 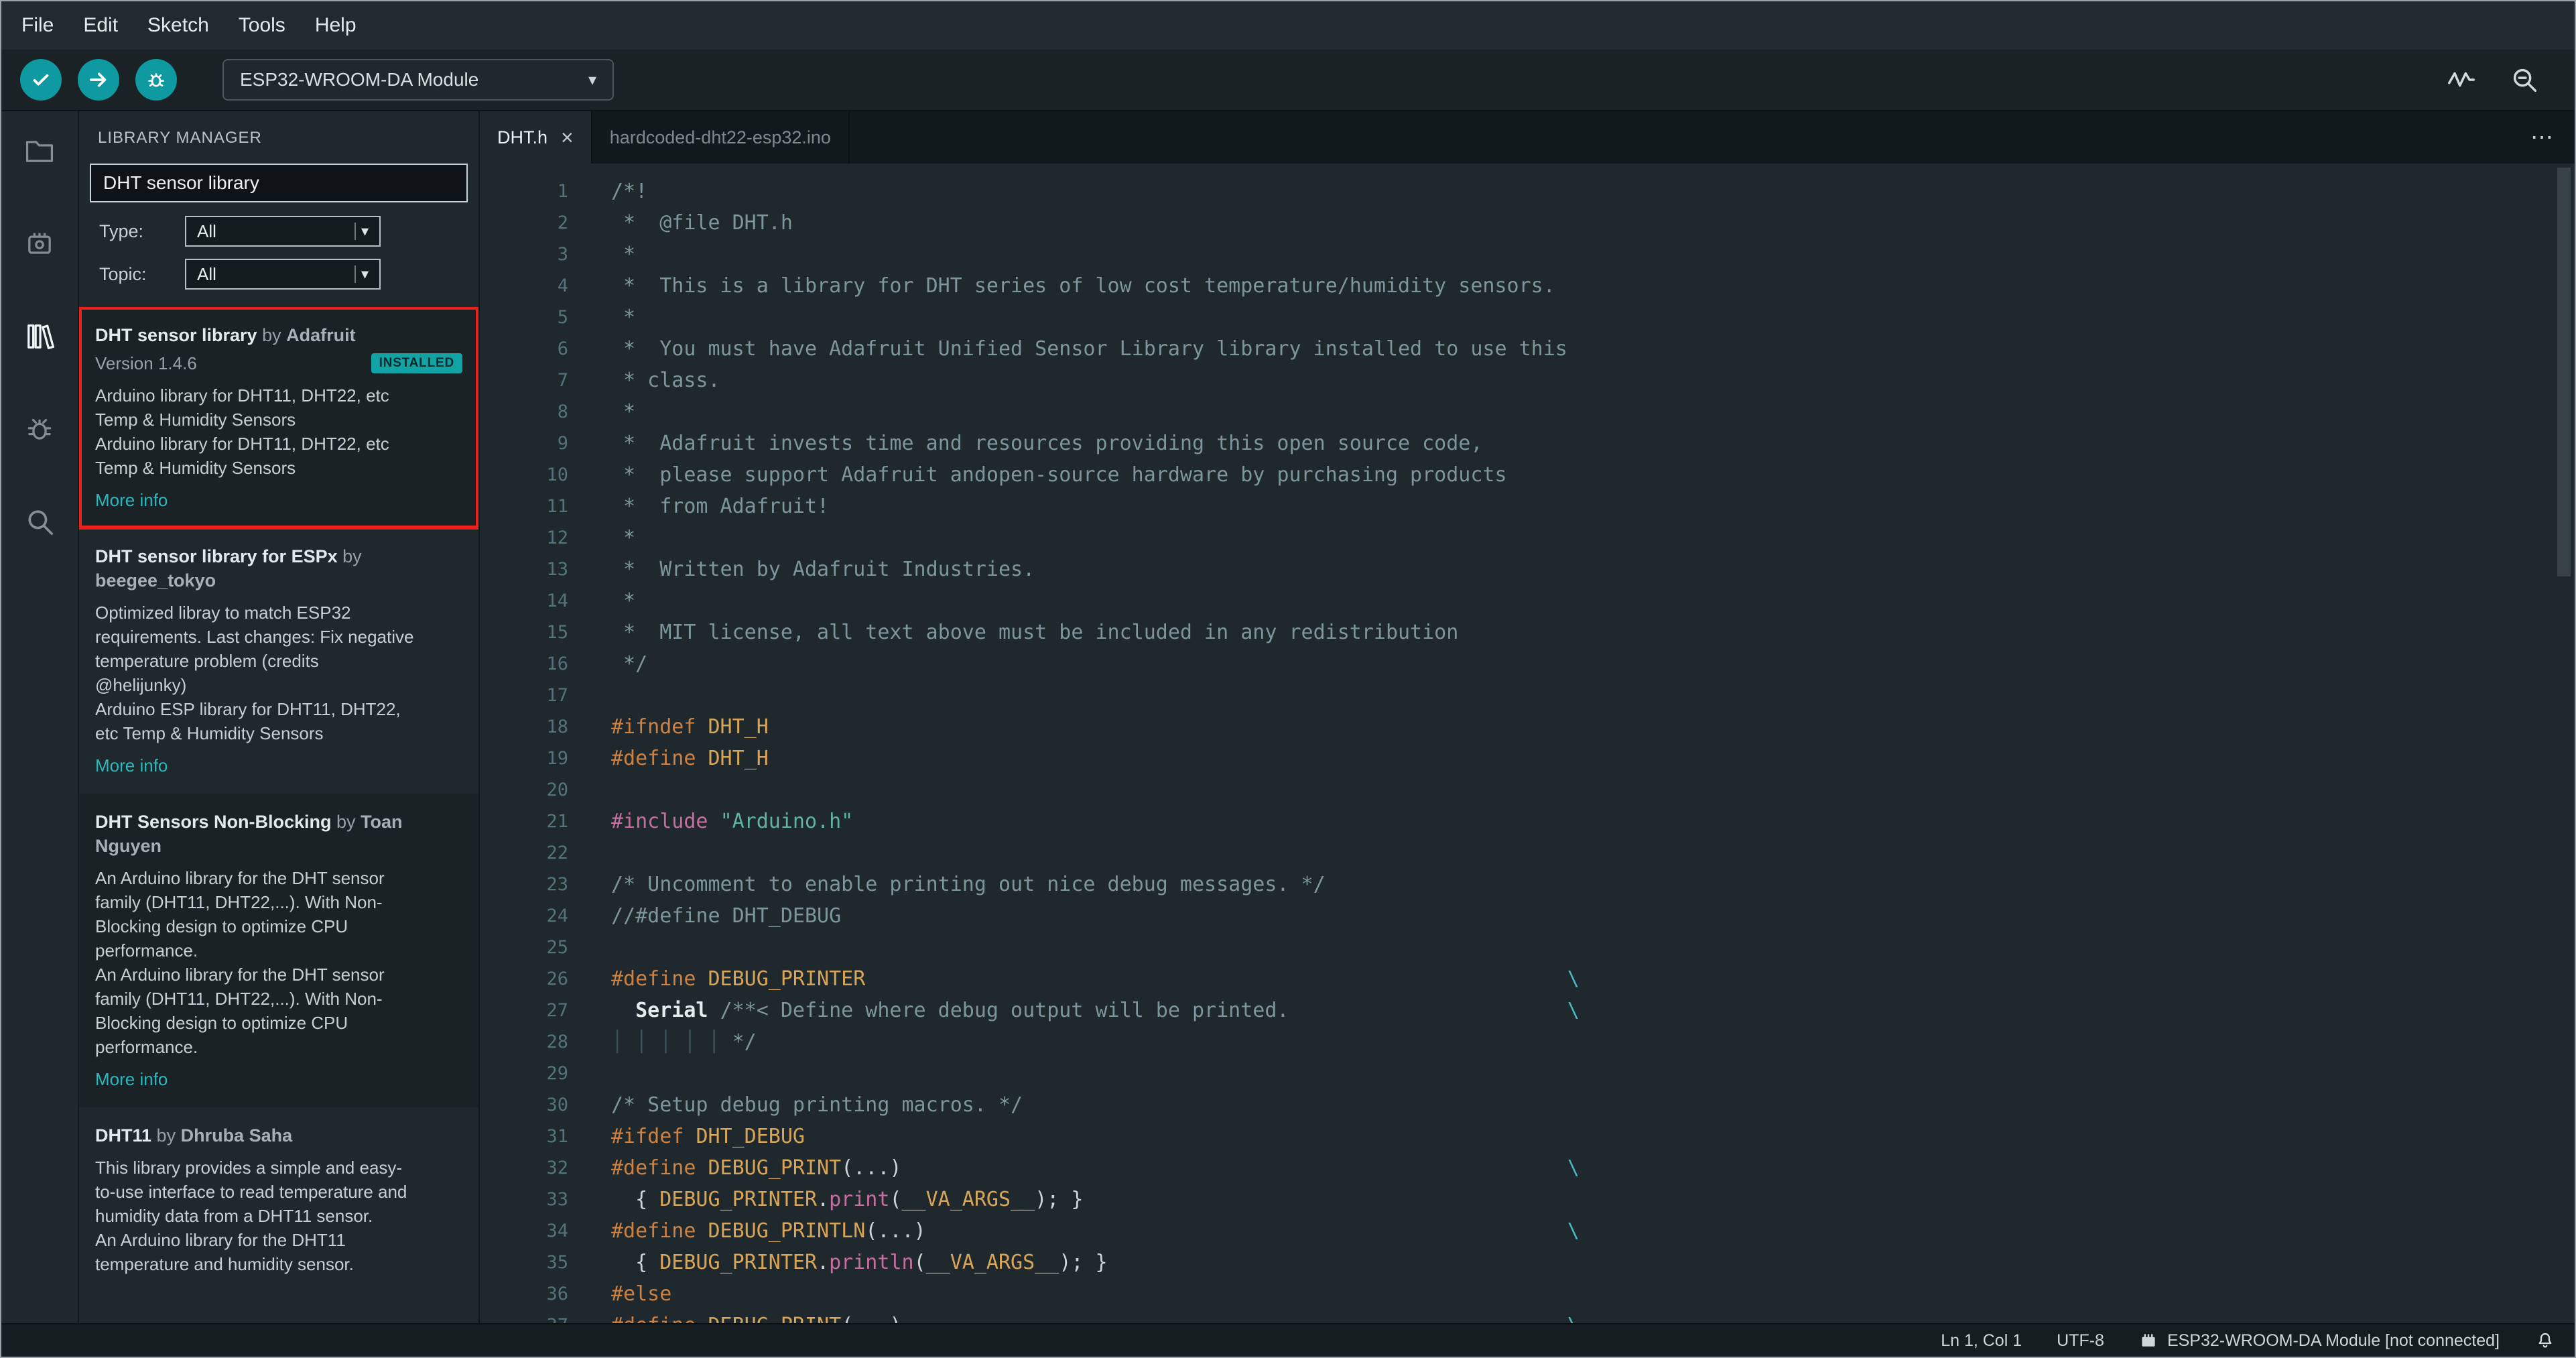 I want to click on code-text: /*!, so click(x=607, y=191).